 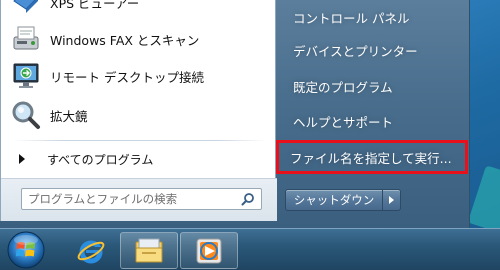 What do you see at coordinates (127, 199) in the screenshot?
I see `search-input` at bounding box center [127, 199].